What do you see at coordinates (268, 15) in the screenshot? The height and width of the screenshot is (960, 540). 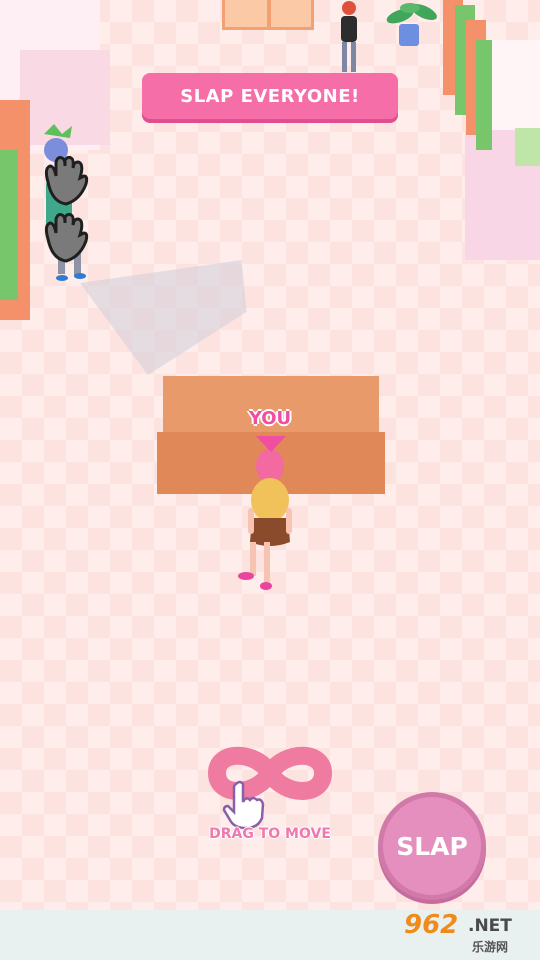 I see `back-door` at bounding box center [268, 15].